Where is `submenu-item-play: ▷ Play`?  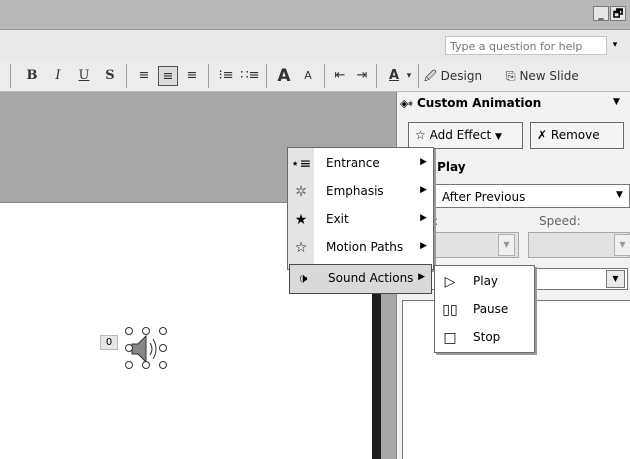 submenu-item-play: ▷ Play is located at coordinates (484, 282).